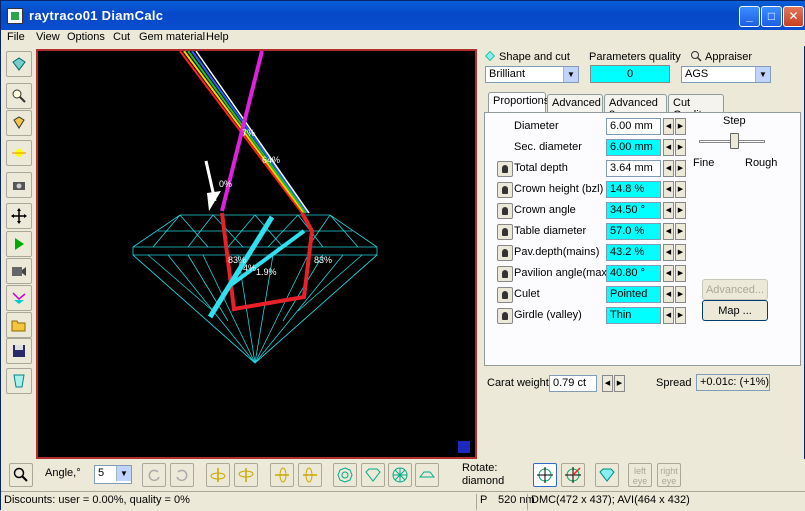 This screenshot has width=805, height=511. What do you see at coordinates (573, 383) in the screenshot?
I see `carat-weight-field: 0.79 ct` at bounding box center [573, 383].